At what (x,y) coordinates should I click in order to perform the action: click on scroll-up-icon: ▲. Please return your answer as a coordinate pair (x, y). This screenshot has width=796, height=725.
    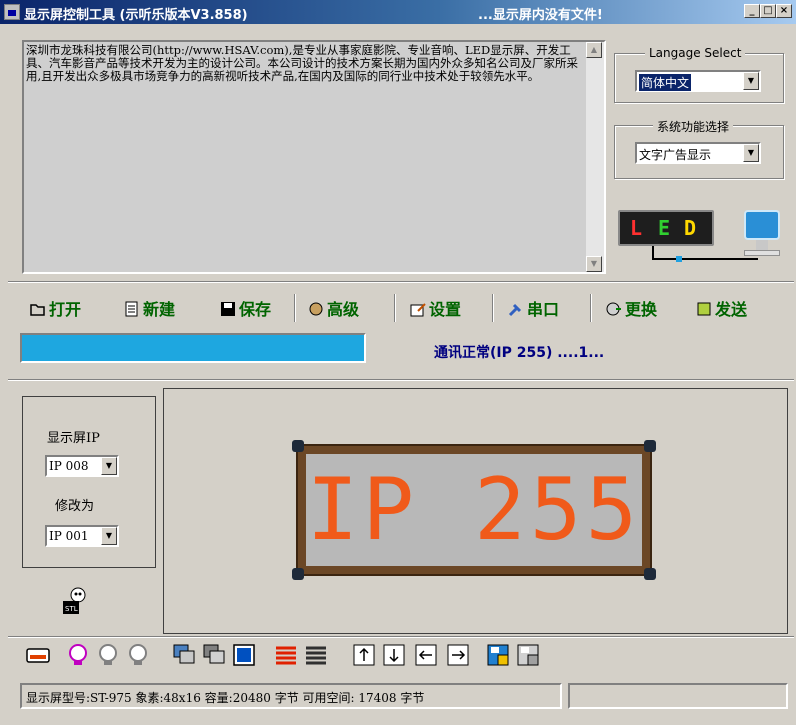
    Looking at the image, I should click on (594, 50).